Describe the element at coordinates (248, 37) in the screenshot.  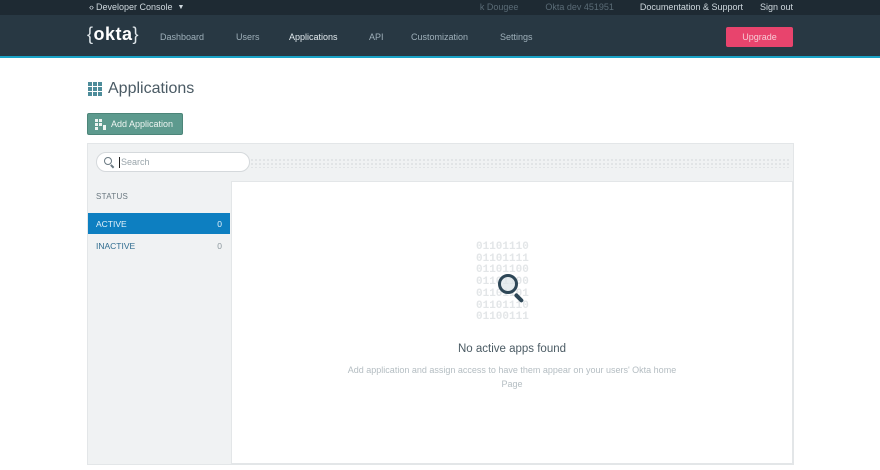
I see `nav-users: Users` at that location.